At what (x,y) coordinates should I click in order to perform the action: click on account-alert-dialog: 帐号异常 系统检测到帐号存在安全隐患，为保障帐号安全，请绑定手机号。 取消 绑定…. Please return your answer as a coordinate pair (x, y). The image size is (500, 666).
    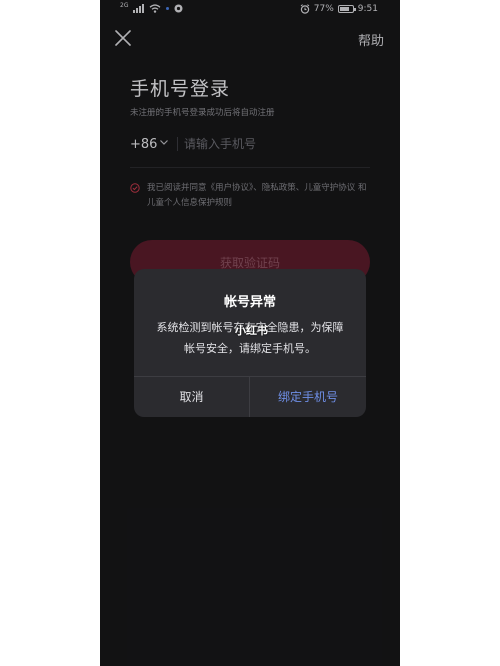
    Looking at the image, I should click on (250, 343).